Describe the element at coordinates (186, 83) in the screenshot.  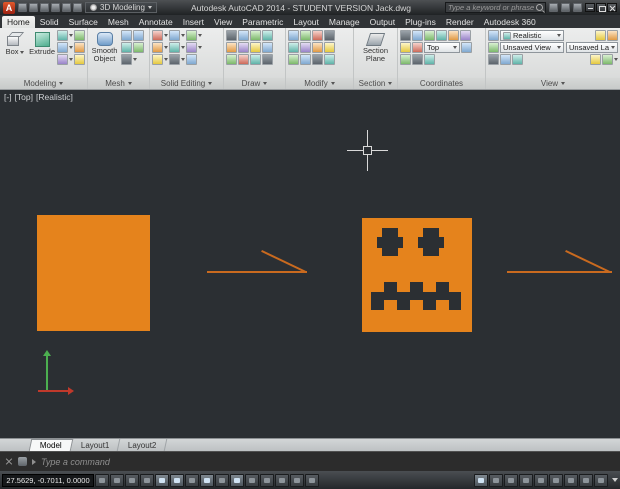
I see `panel-label-solid-editing: Solid Editing` at that location.